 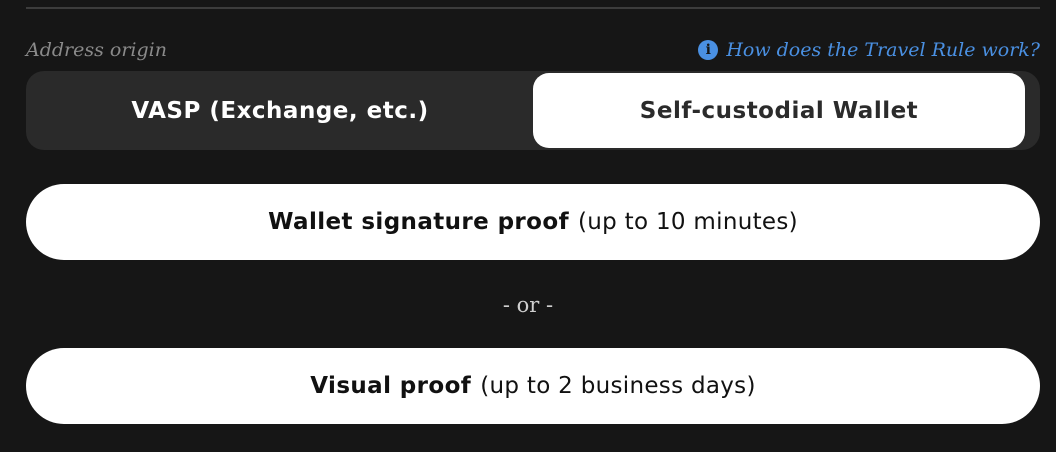 I want to click on visual-proof-duration: (up to 2 business days), so click(x=618, y=386).